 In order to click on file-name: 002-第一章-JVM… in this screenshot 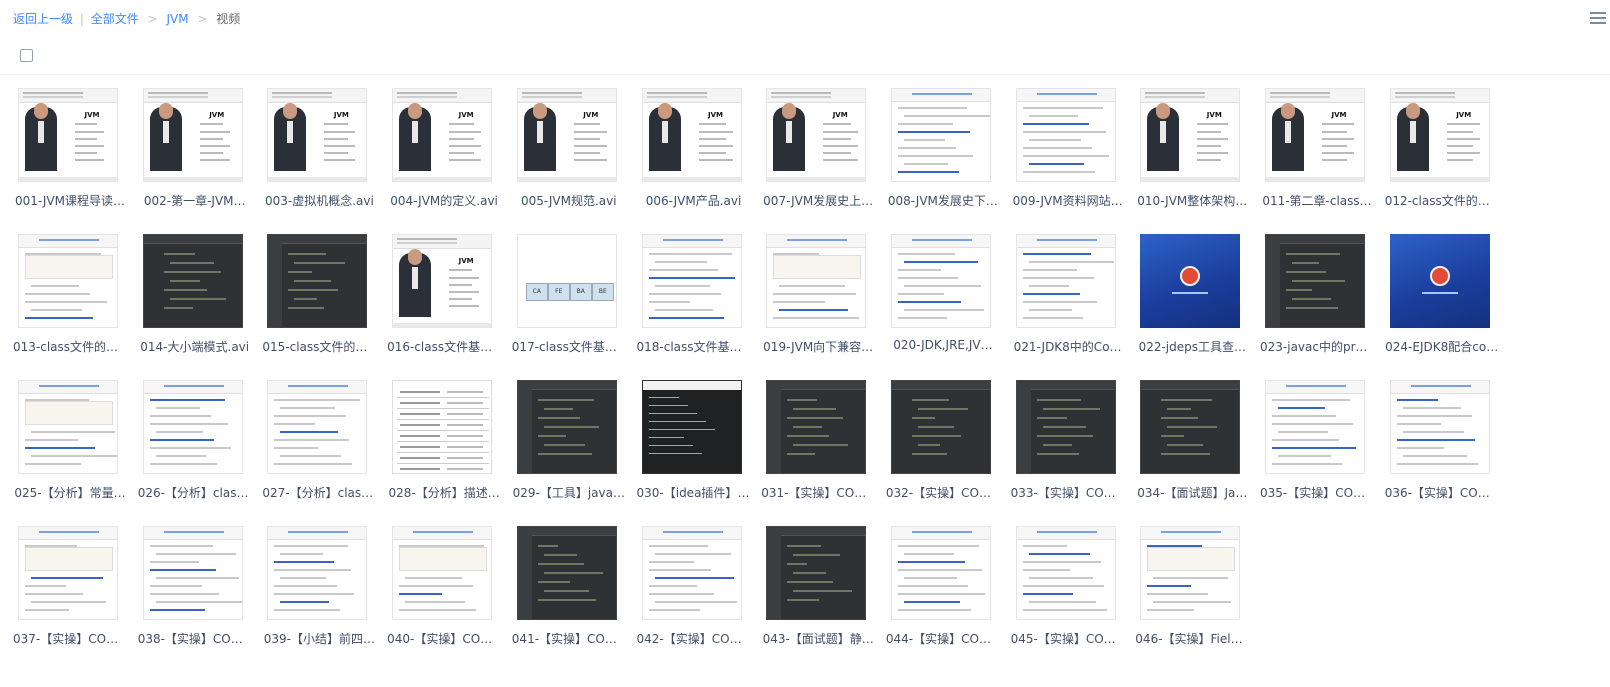, I will do `click(195, 200)`.